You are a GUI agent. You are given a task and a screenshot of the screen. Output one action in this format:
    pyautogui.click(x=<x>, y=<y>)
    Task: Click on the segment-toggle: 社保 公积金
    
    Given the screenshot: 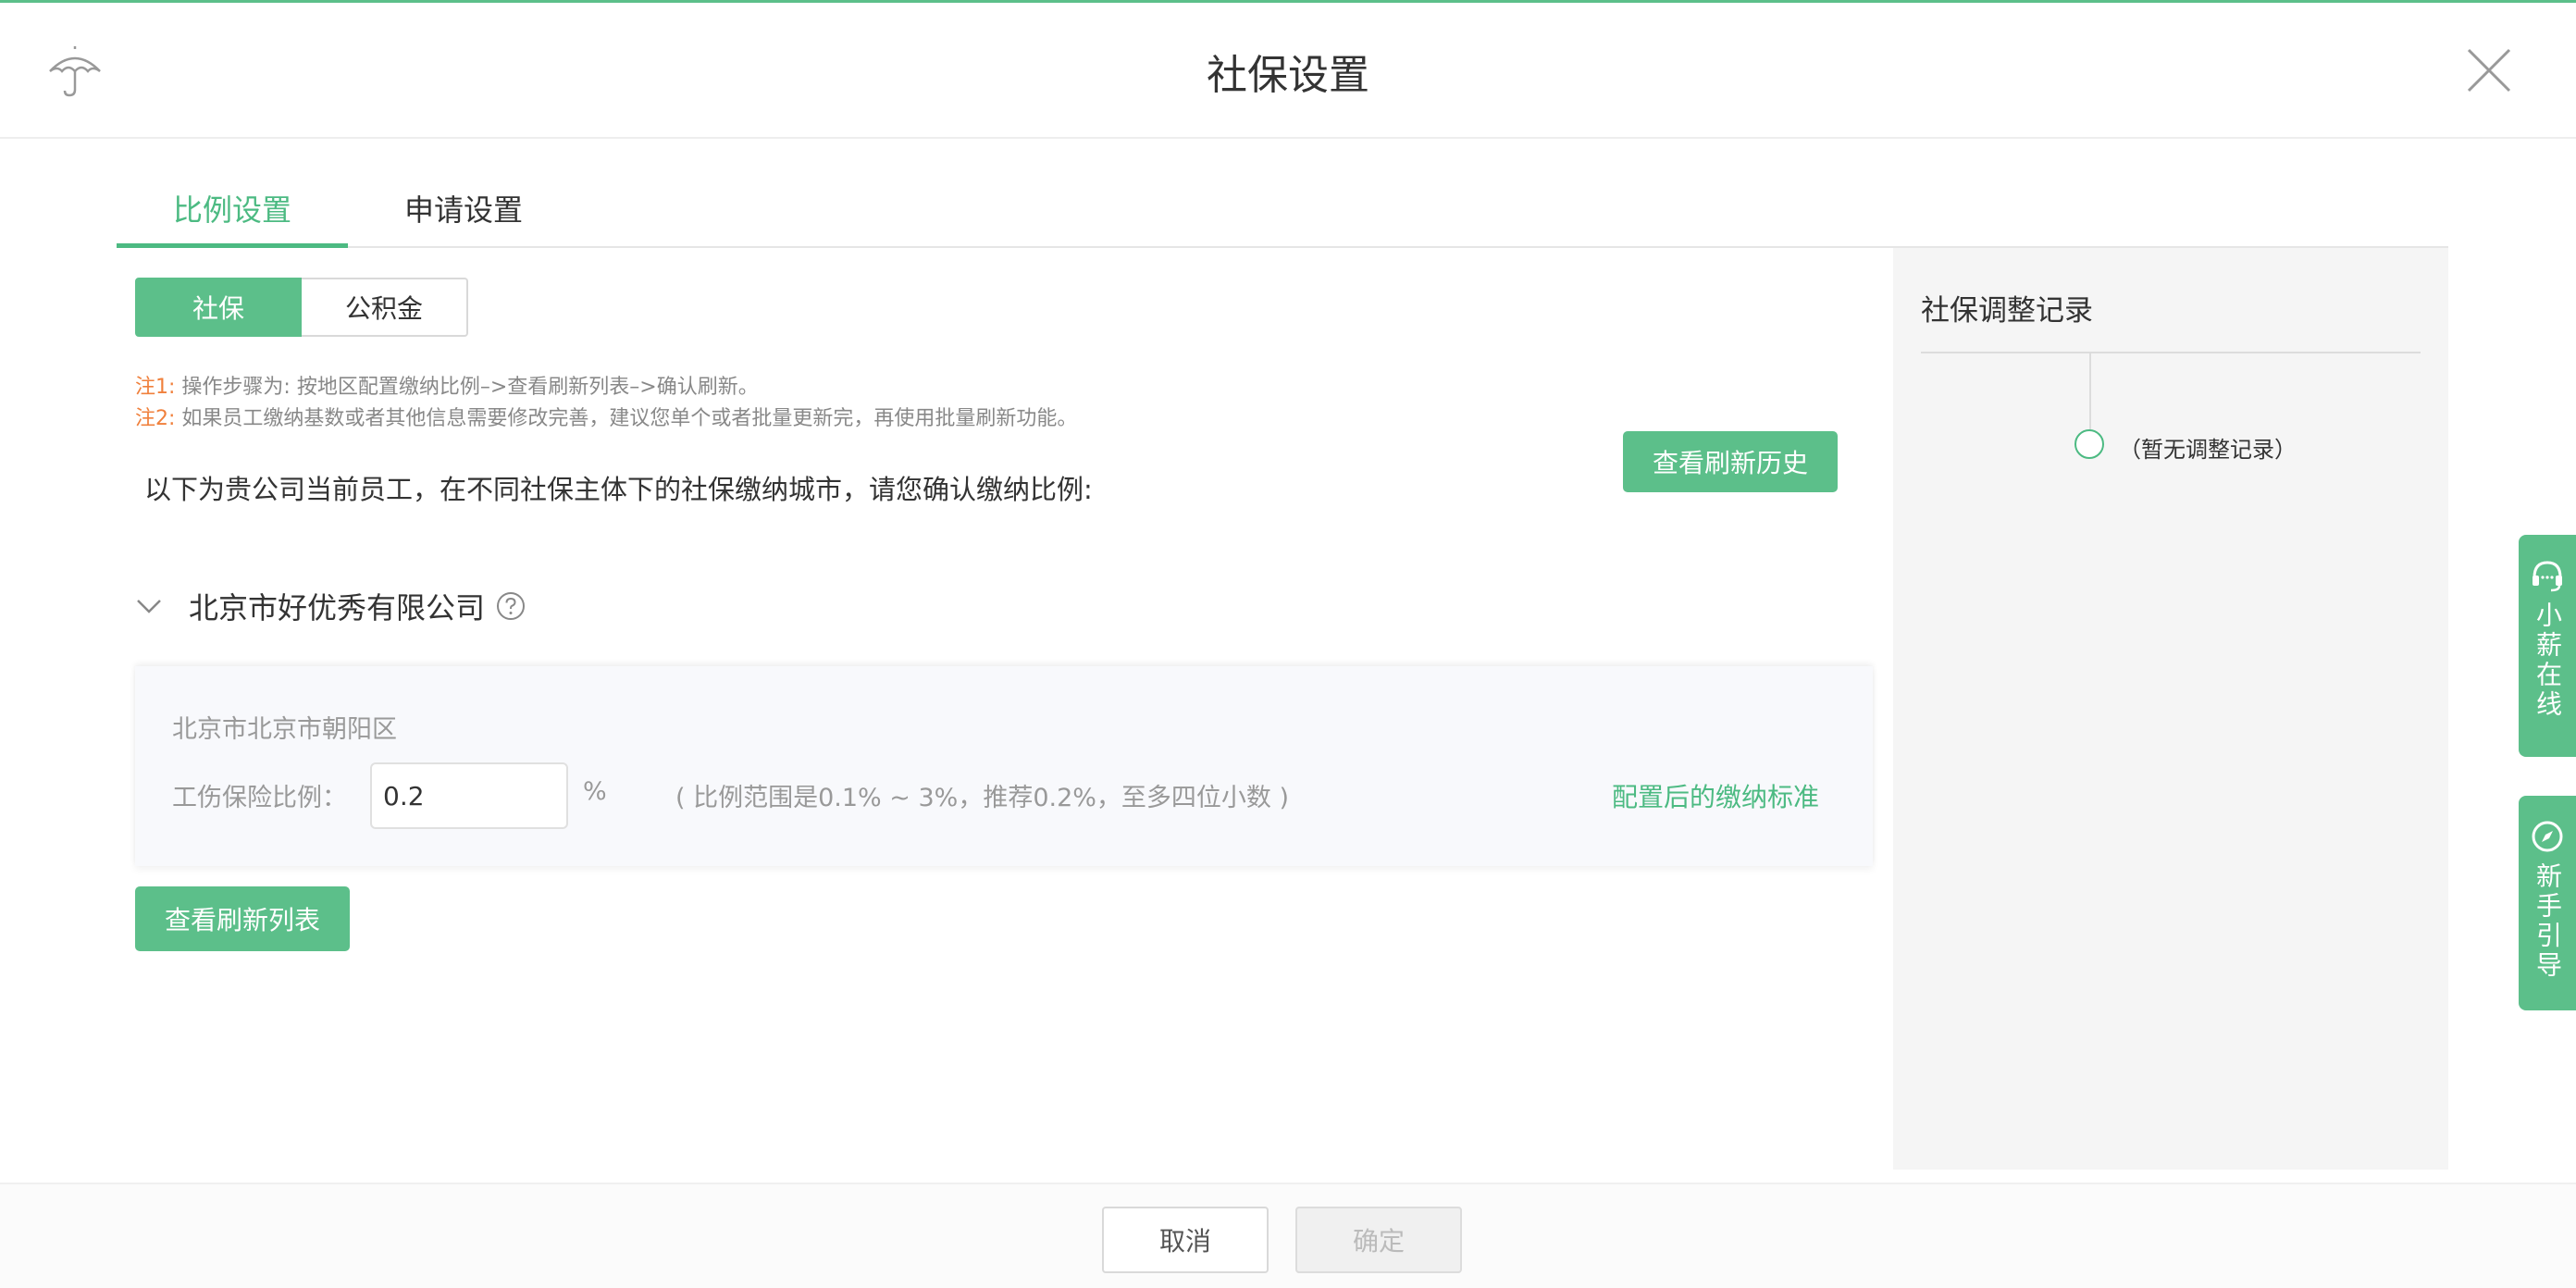 What is the action you would take?
    pyautogui.click(x=301, y=307)
    